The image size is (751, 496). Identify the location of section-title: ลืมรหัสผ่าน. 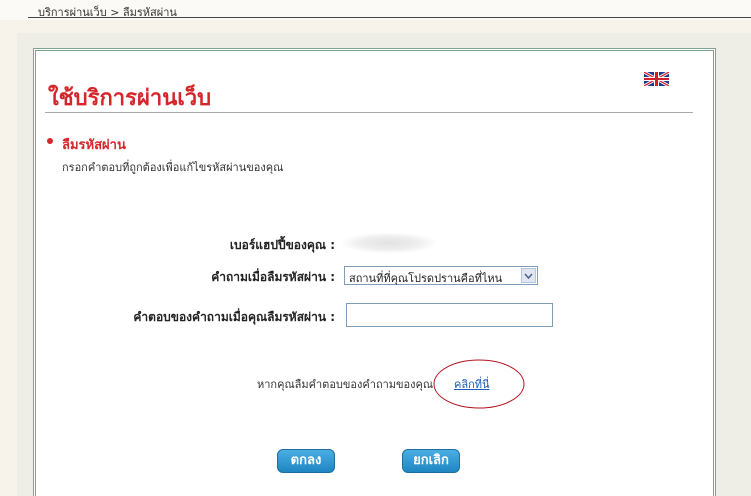
(94, 145).